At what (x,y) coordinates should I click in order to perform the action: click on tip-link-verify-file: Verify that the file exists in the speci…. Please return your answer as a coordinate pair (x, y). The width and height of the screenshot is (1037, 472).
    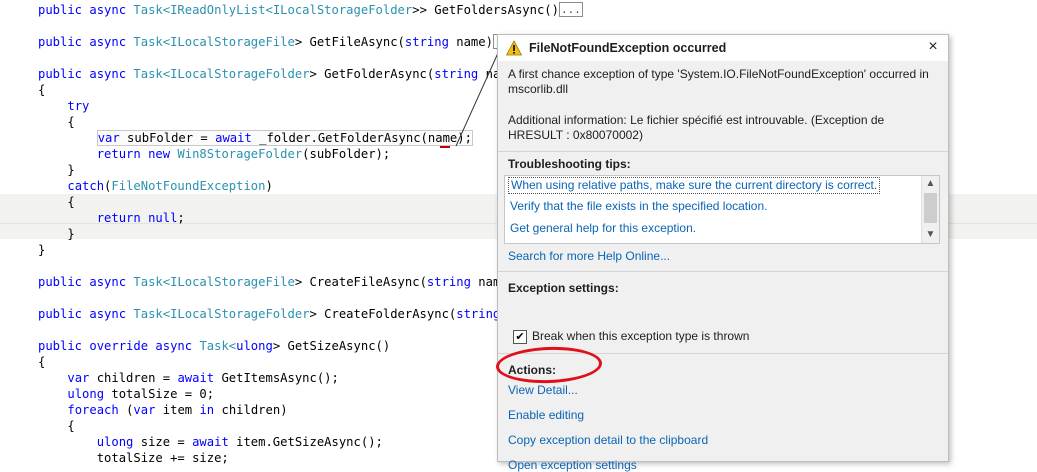
    Looking at the image, I should click on (638, 206).